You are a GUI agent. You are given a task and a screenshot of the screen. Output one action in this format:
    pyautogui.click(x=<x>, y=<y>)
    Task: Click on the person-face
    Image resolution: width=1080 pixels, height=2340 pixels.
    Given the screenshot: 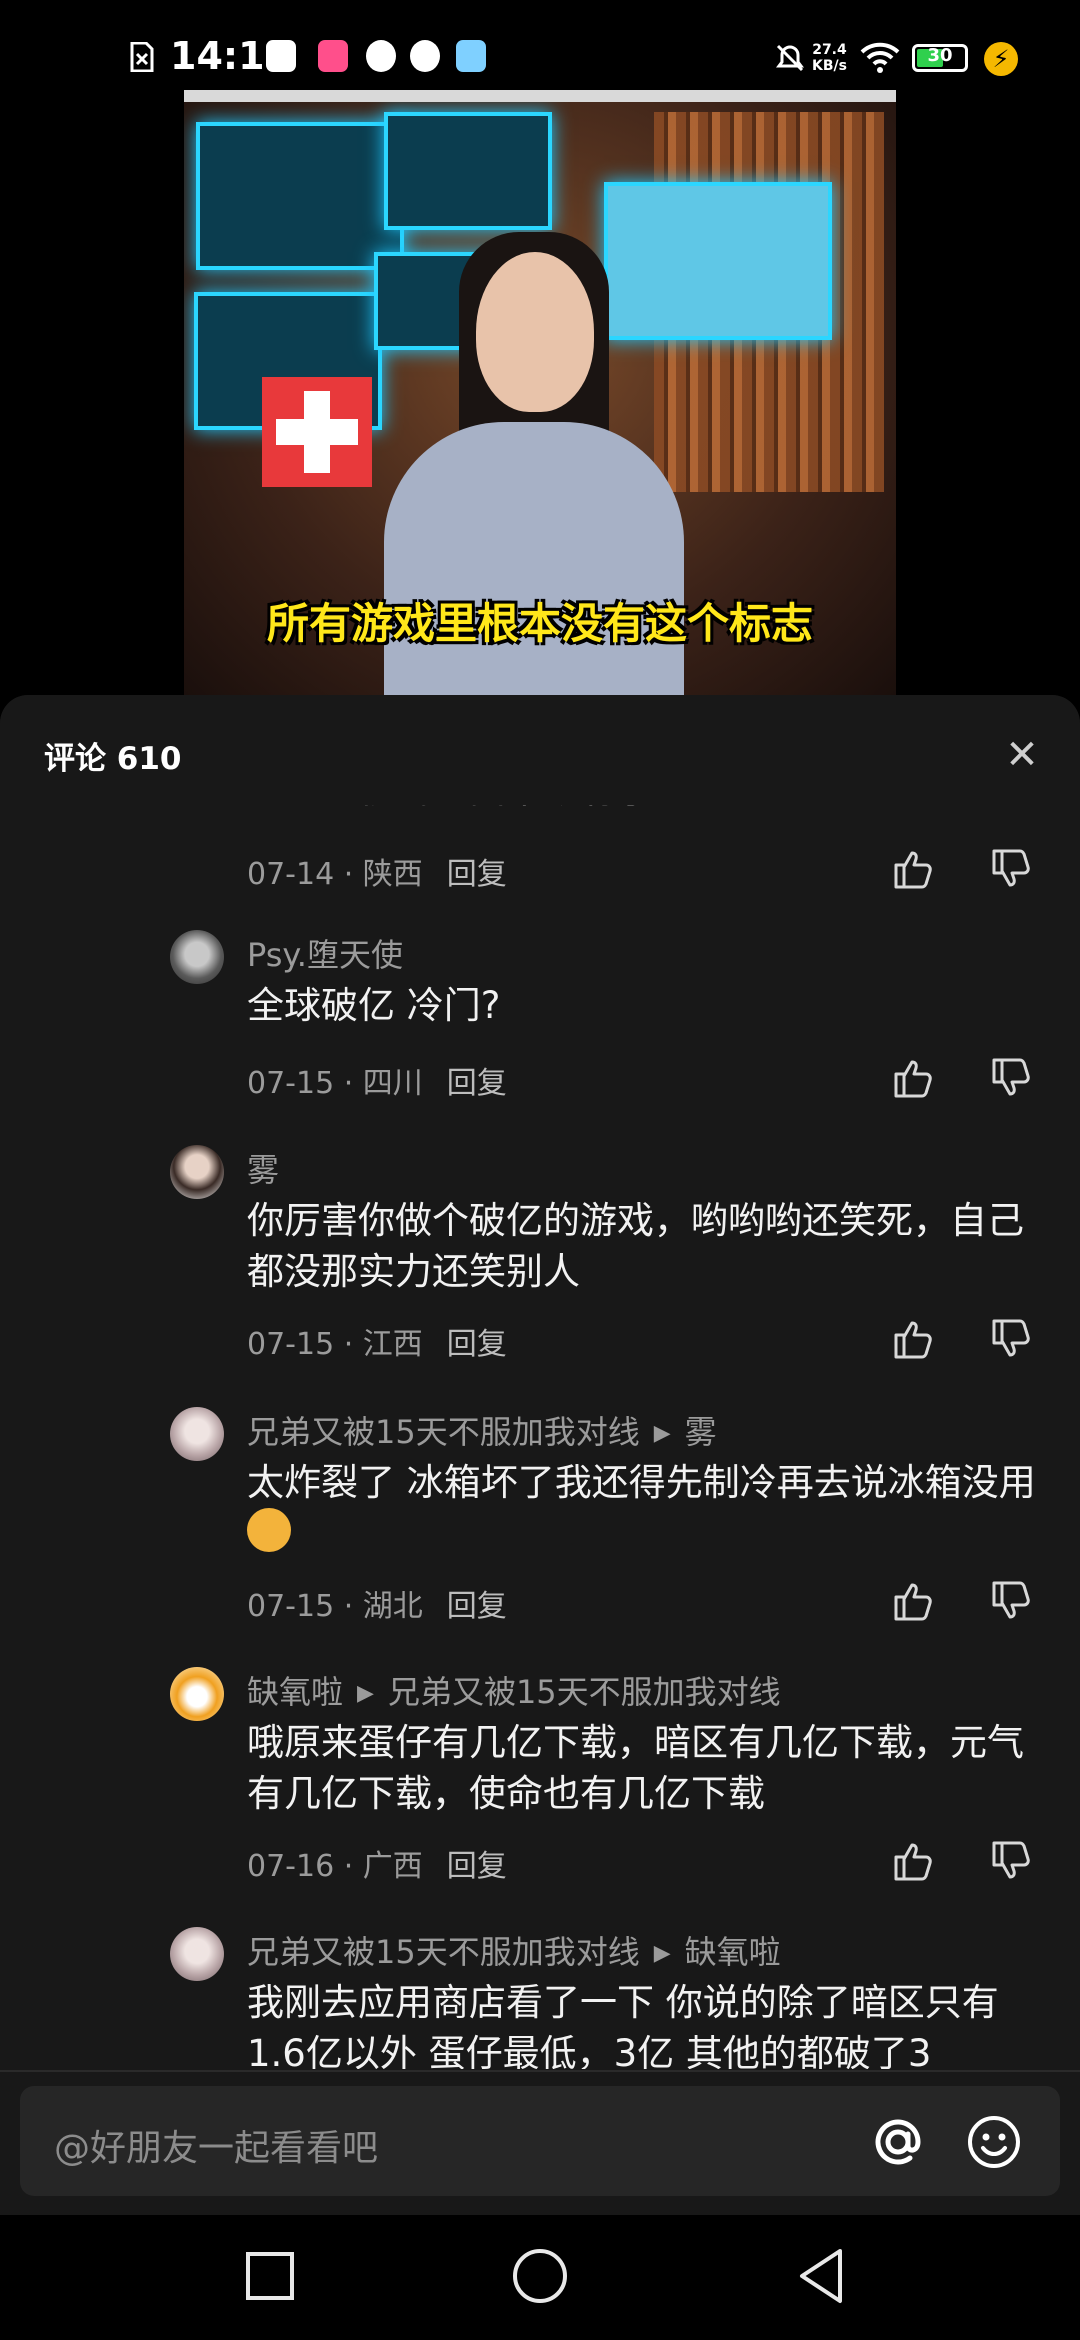 What is the action you would take?
    pyautogui.click(x=535, y=332)
    